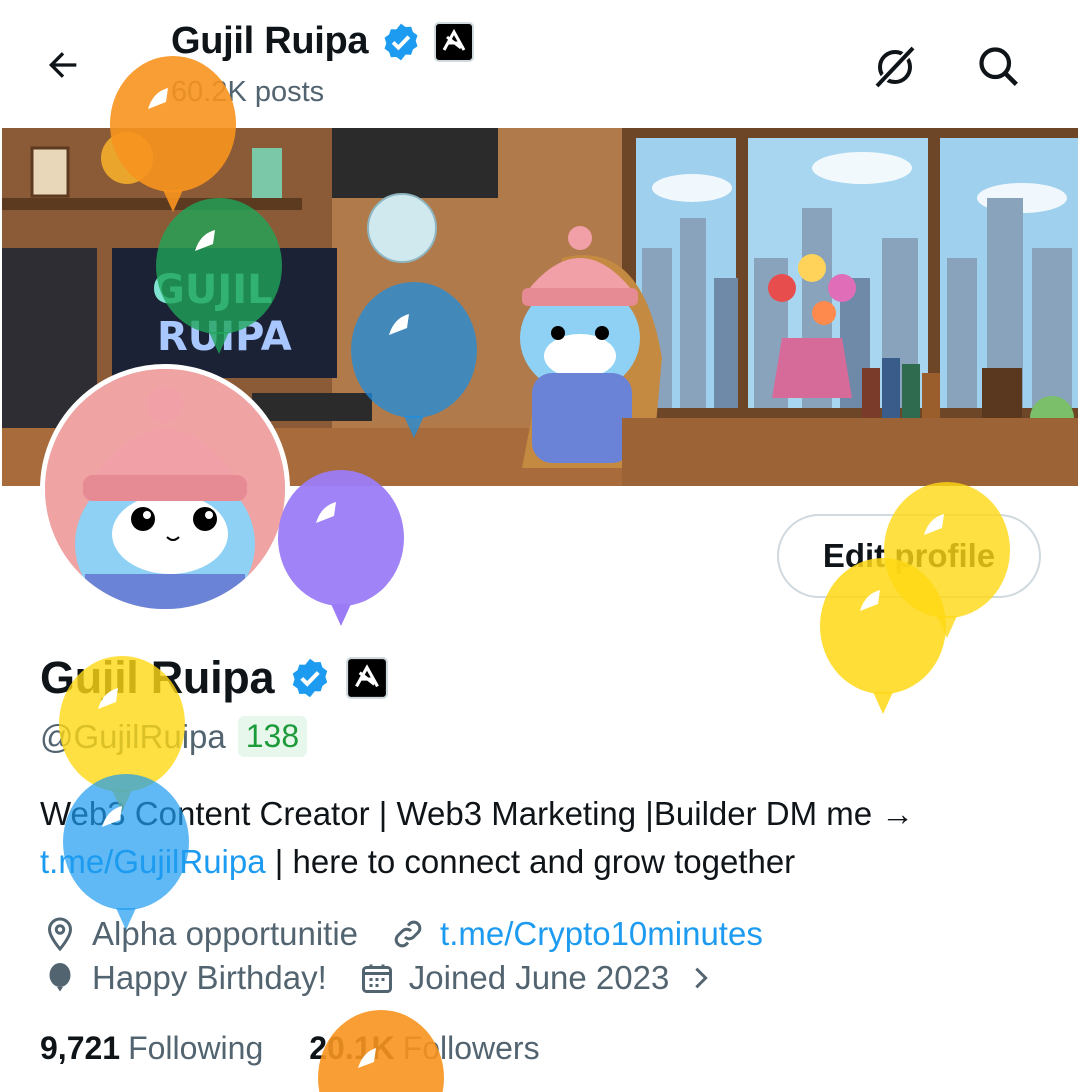 The image size is (1080, 1092). I want to click on website-link: t.me/Crypto10minutes, so click(601, 934).